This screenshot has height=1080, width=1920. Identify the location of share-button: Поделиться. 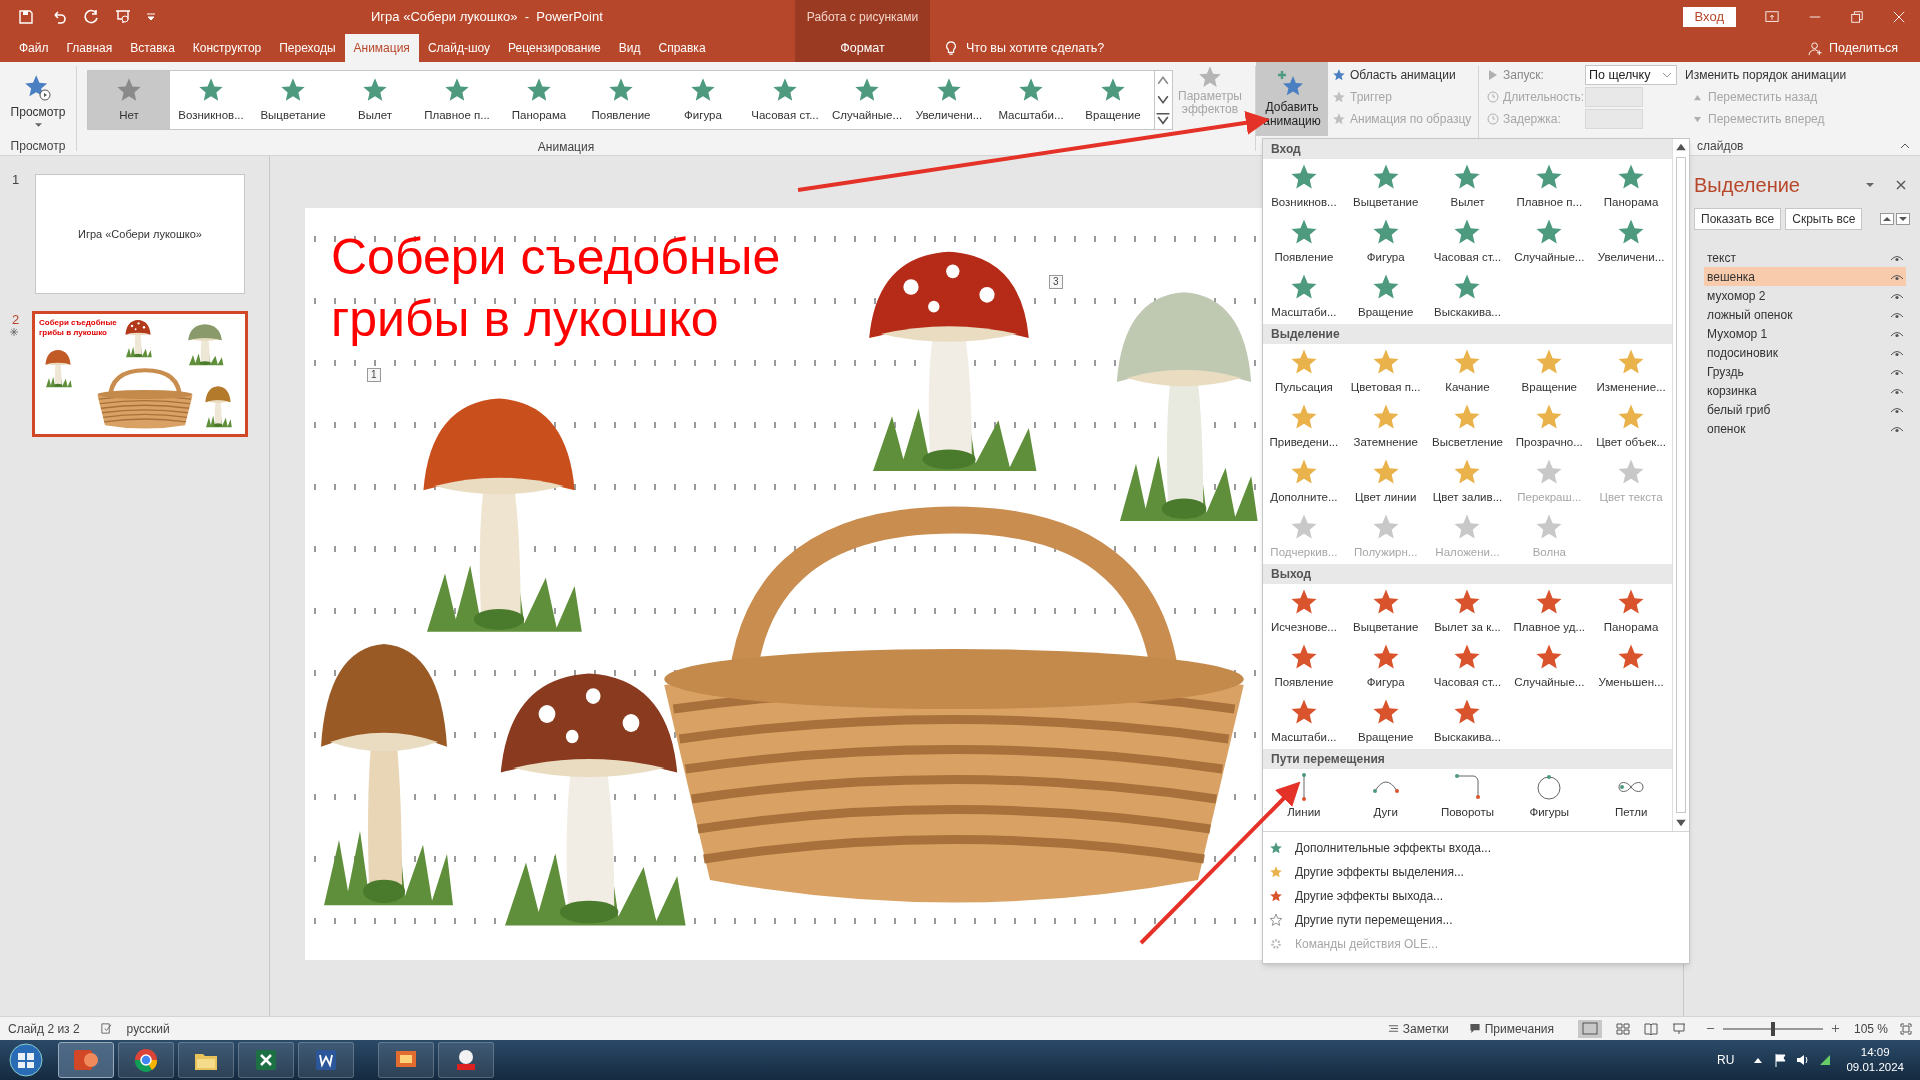
(1863, 48).